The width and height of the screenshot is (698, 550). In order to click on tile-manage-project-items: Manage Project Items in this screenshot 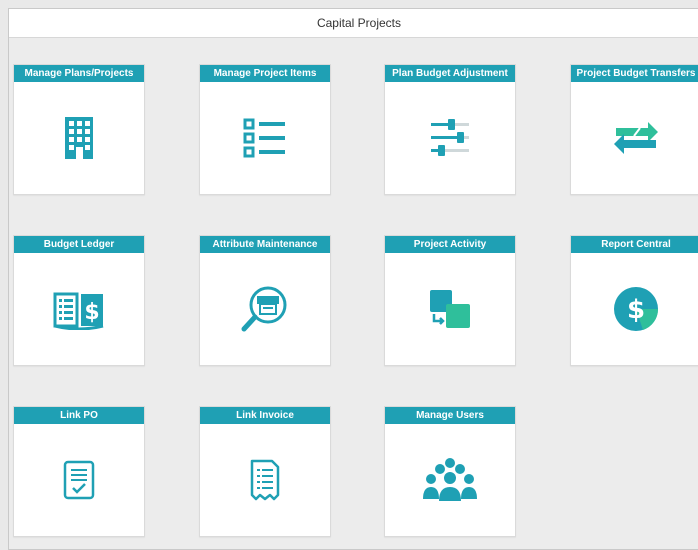, I will do `click(265, 129)`.